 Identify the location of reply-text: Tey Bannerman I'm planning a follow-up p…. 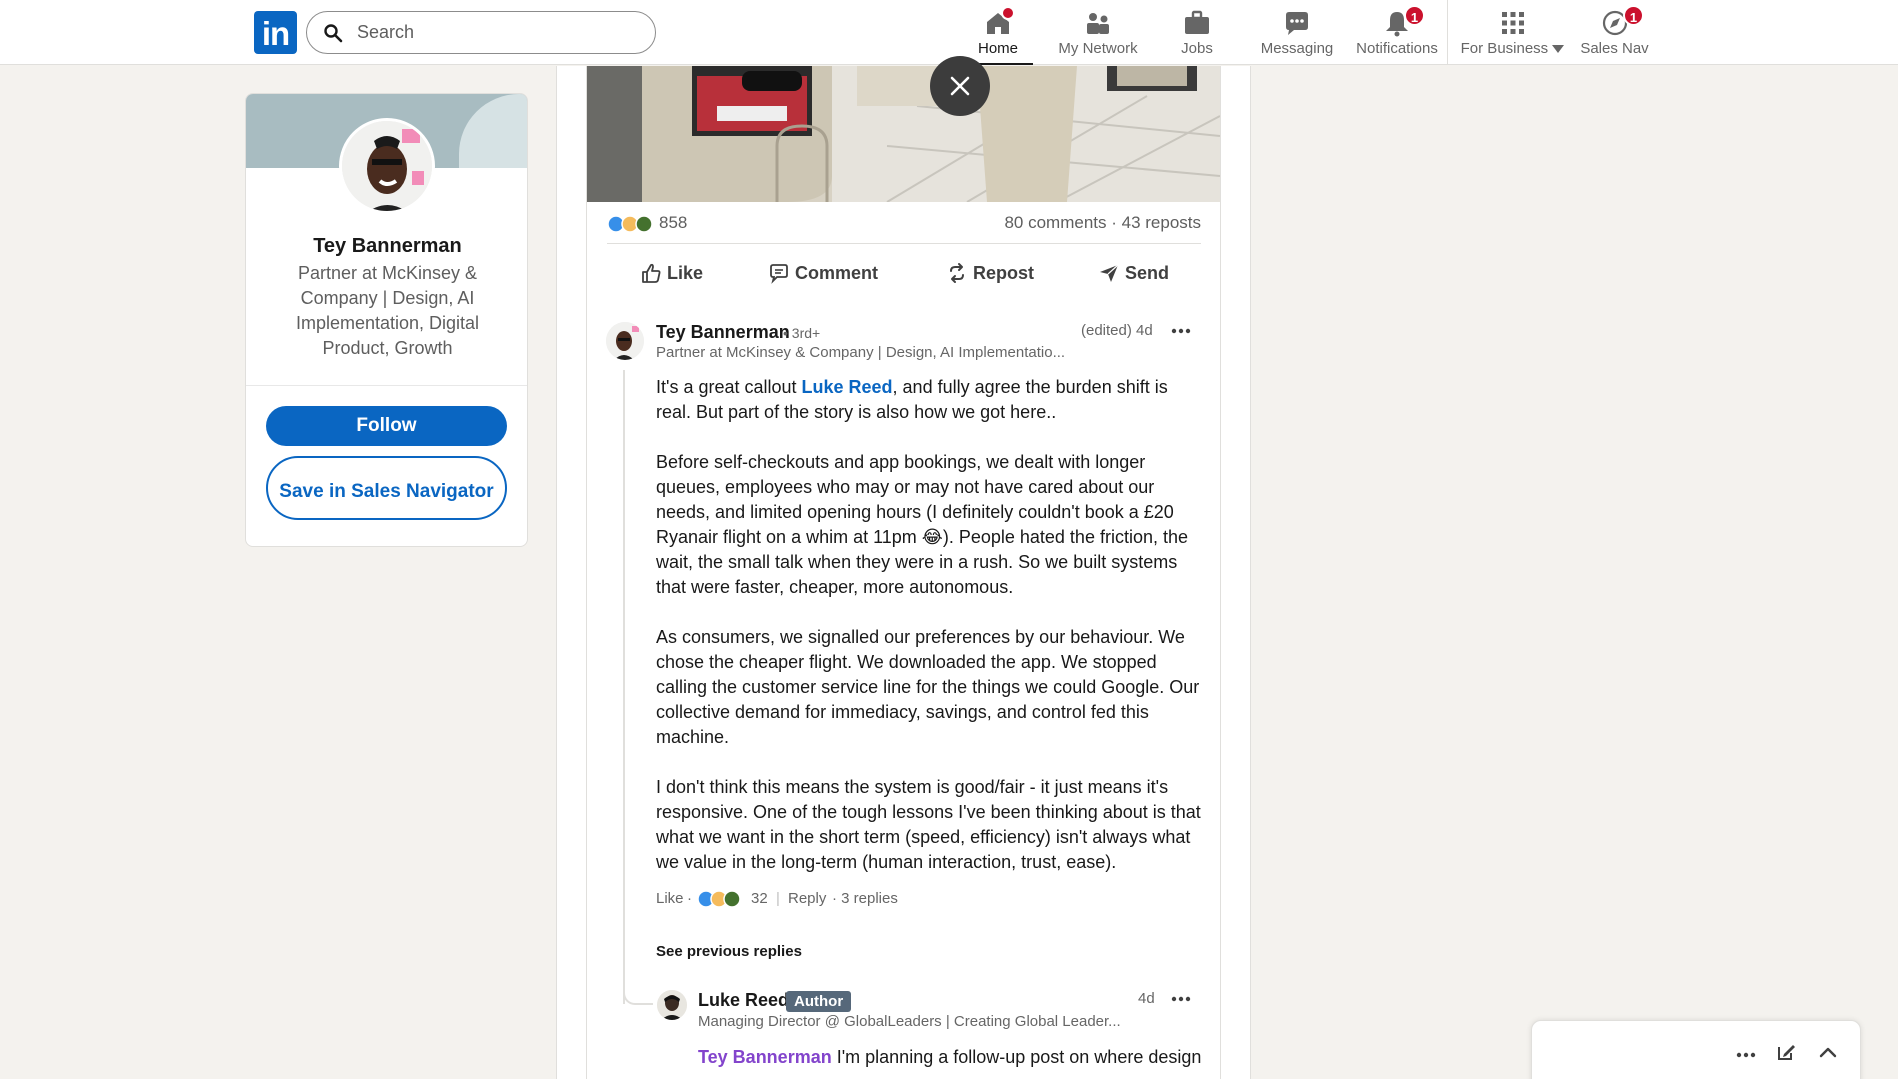
(950, 1057).